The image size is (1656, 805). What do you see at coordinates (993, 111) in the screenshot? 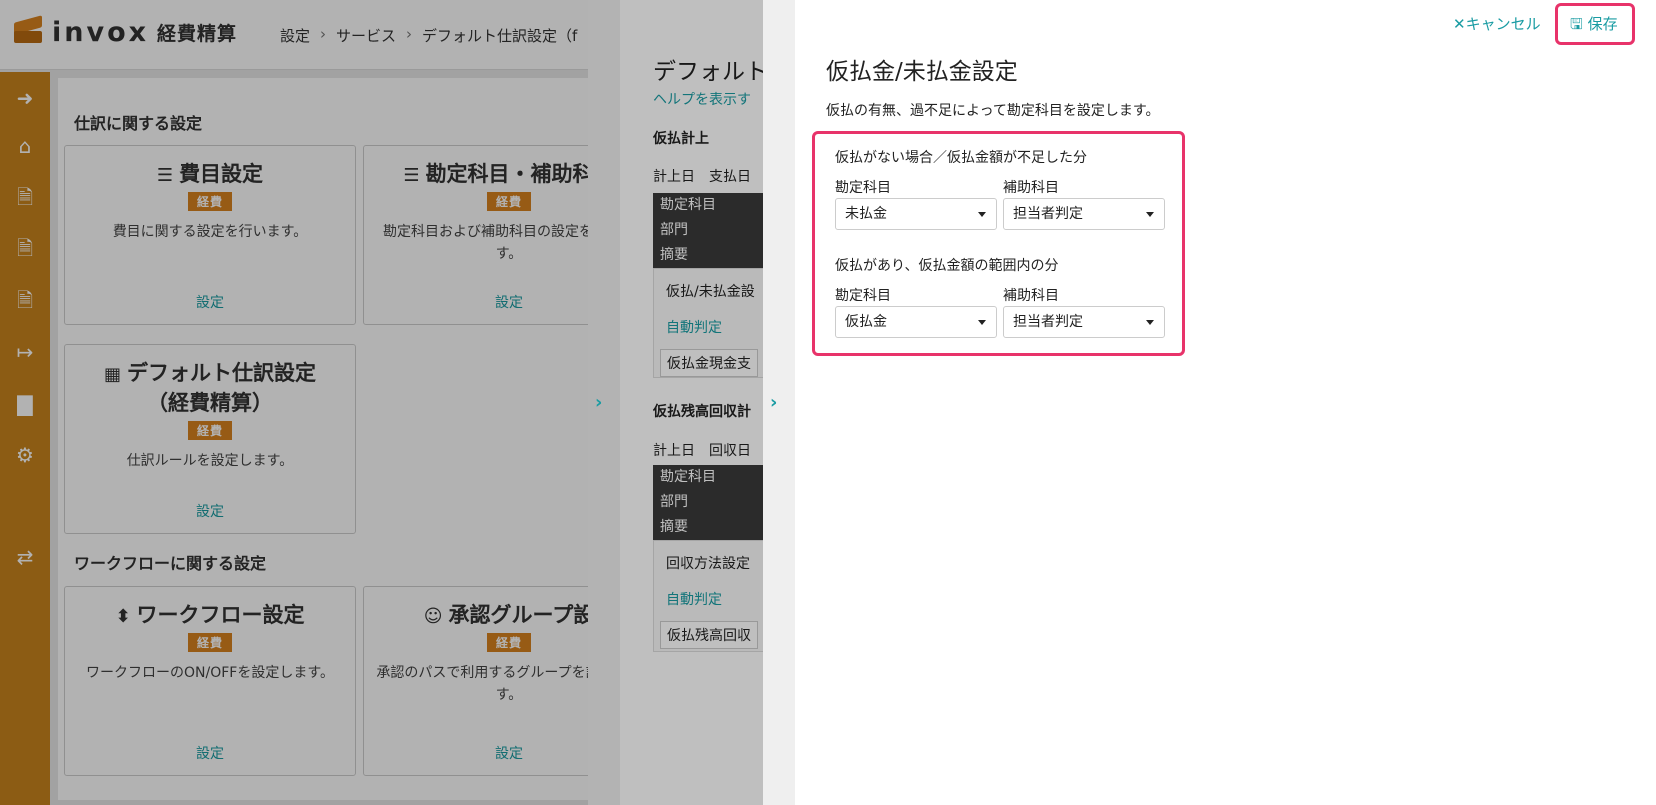
I see `panel-description: 仮払の有無、過不足によって勘定科目を設定します。` at bounding box center [993, 111].